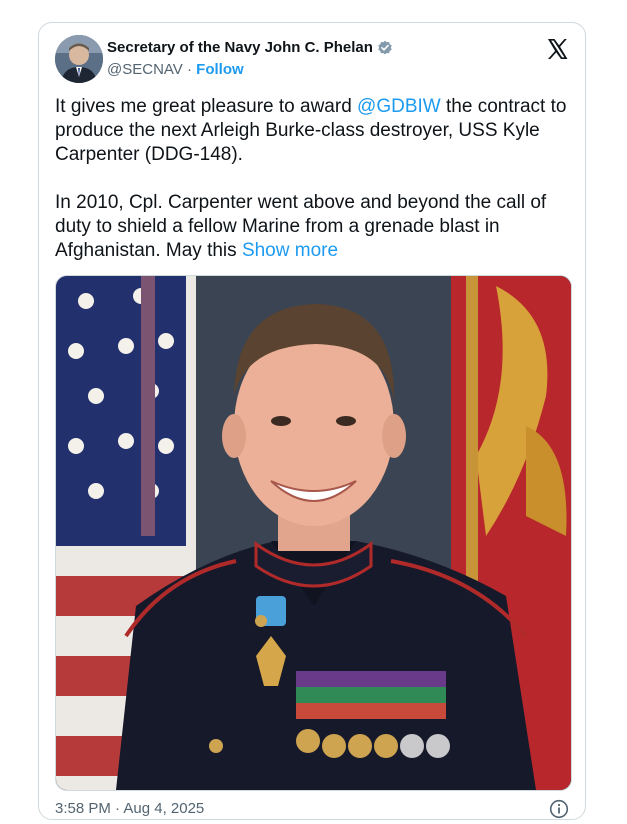  I want to click on show-more-link: Show more, so click(290, 250).